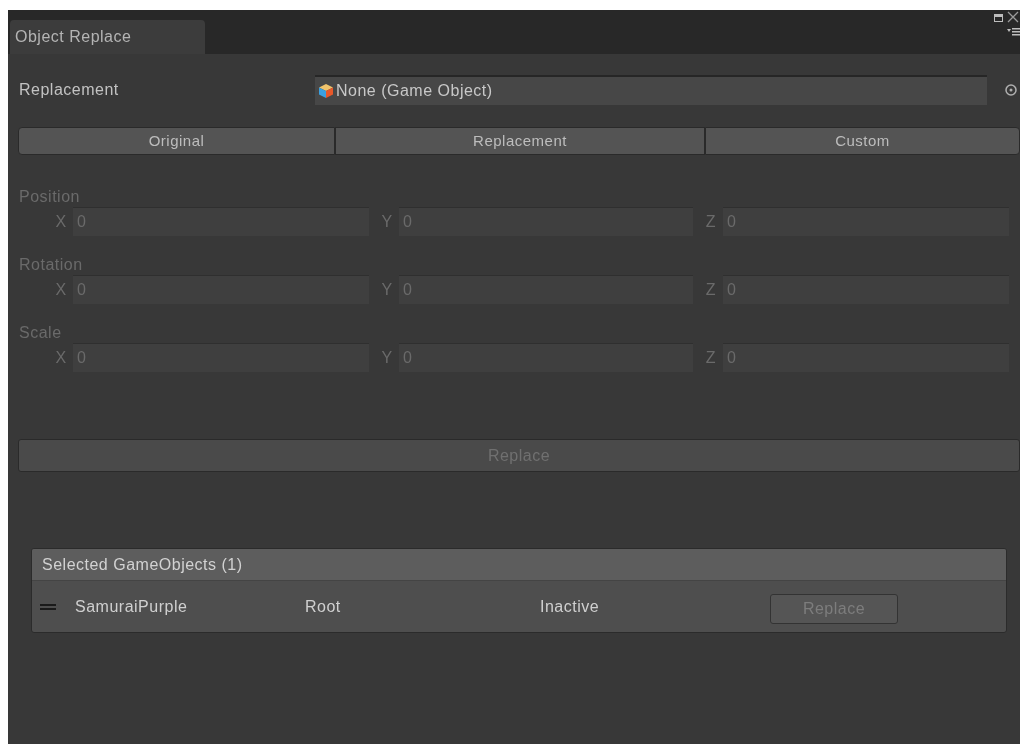 Image resolution: width=1020 pixels, height=744 pixels. Describe the element at coordinates (651, 89) in the screenshot. I see `object-field: None (Game Object)` at that location.